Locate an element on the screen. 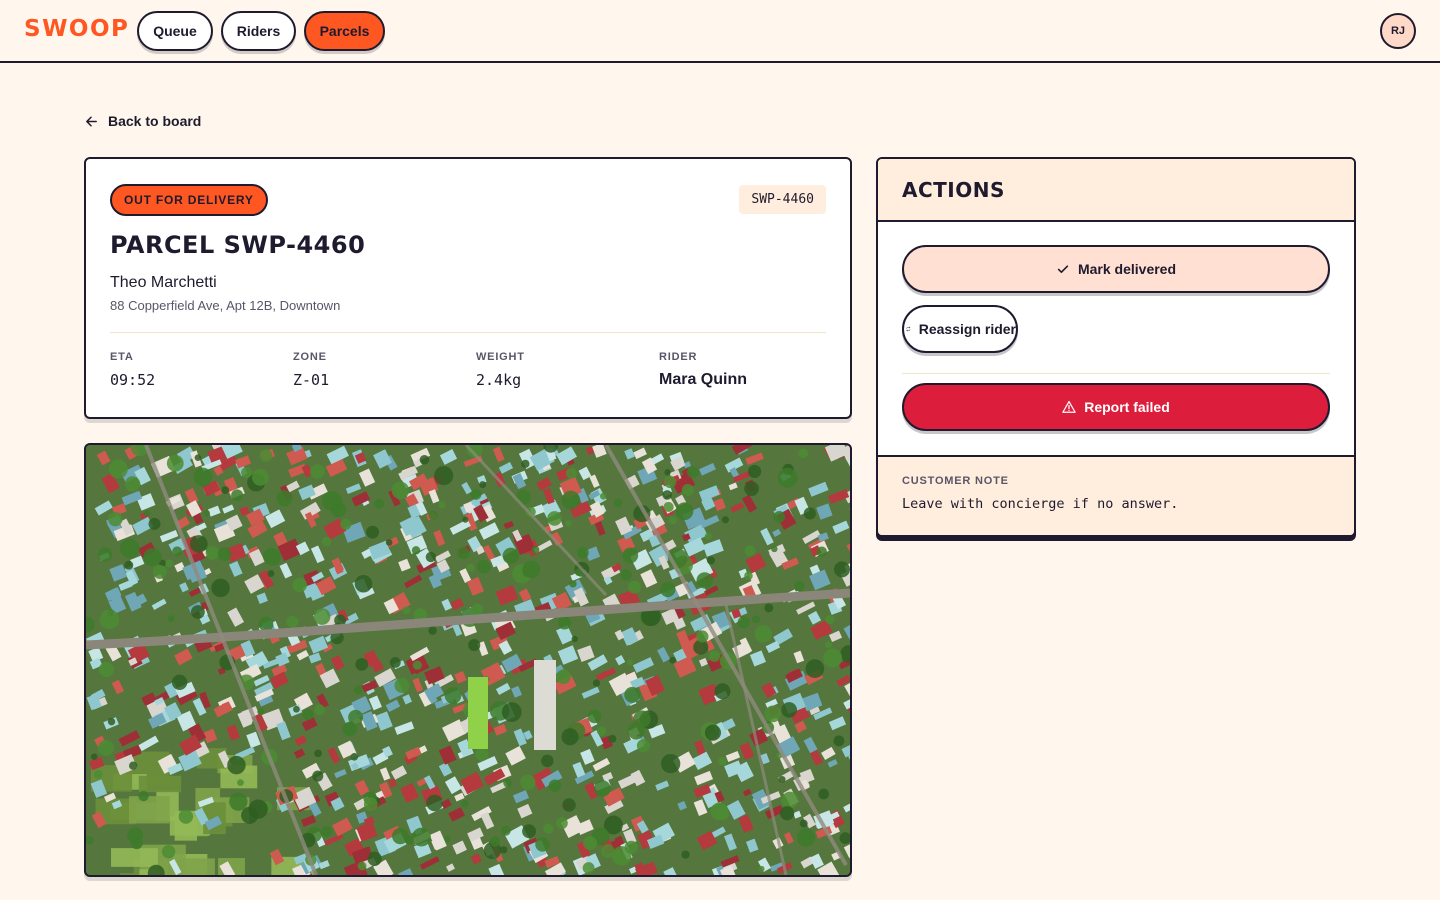 This screenshot has height=900, width=1440. back-to-board-link: Back to board is located at coordinates (142, 121).